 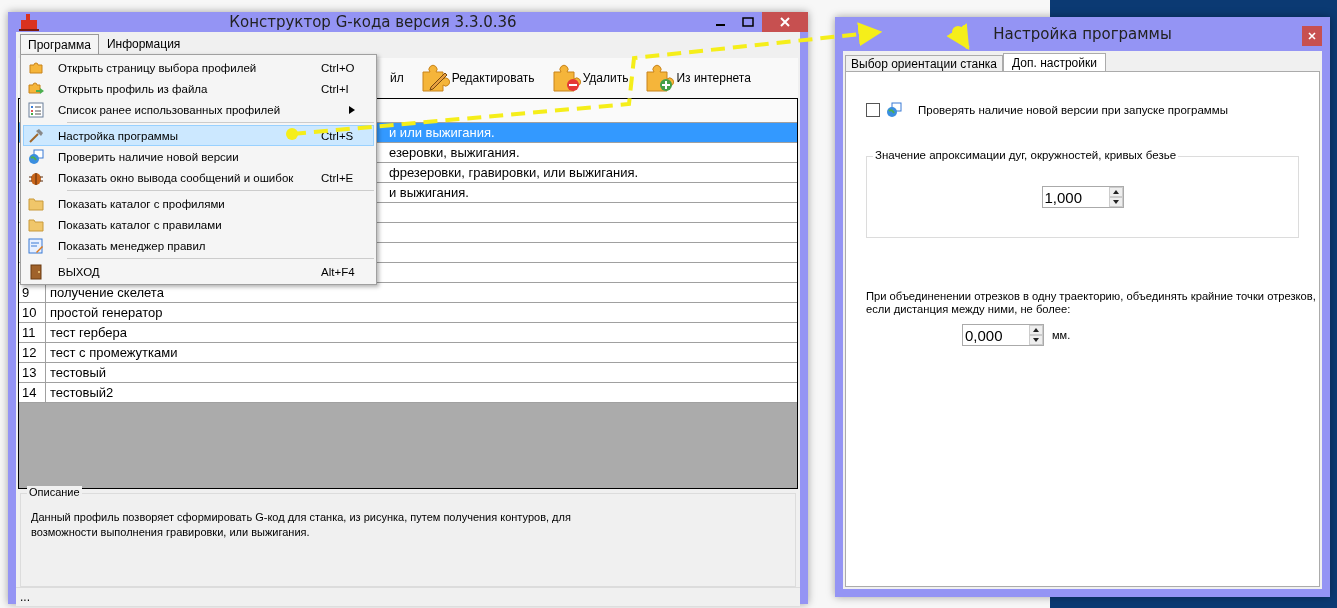 What do you see at coordinates (29, 22) in the screenshot?
I see `machine-icon` at bounding box center [29, 22].